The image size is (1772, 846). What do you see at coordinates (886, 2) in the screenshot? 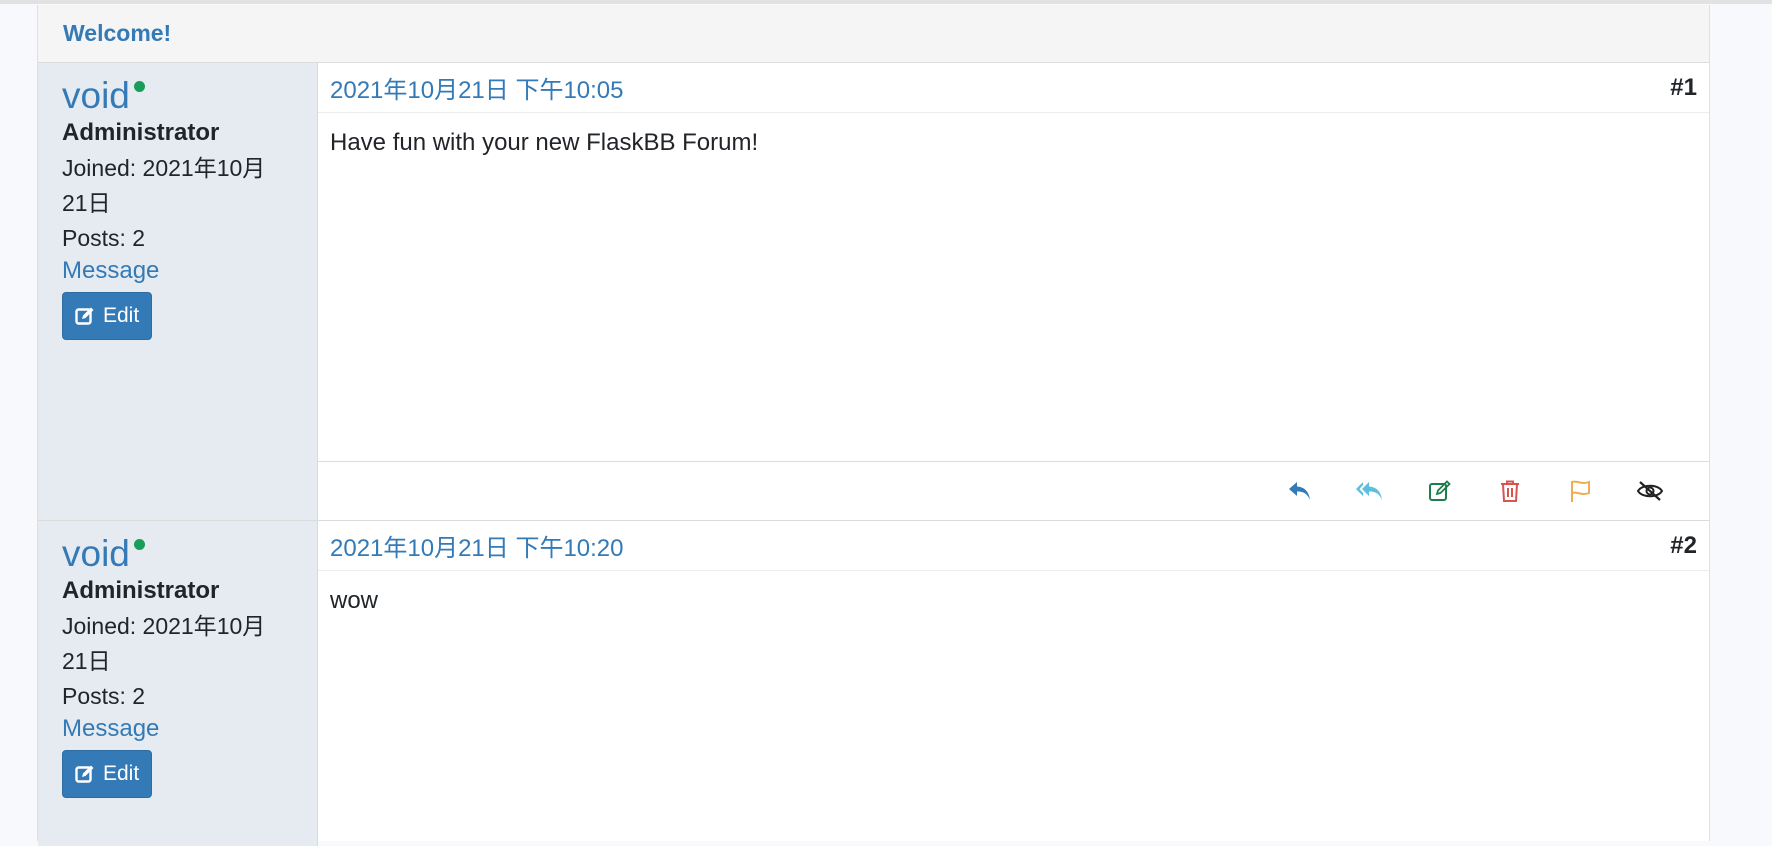
I see `top-divider` at bounding box center [886, 2].